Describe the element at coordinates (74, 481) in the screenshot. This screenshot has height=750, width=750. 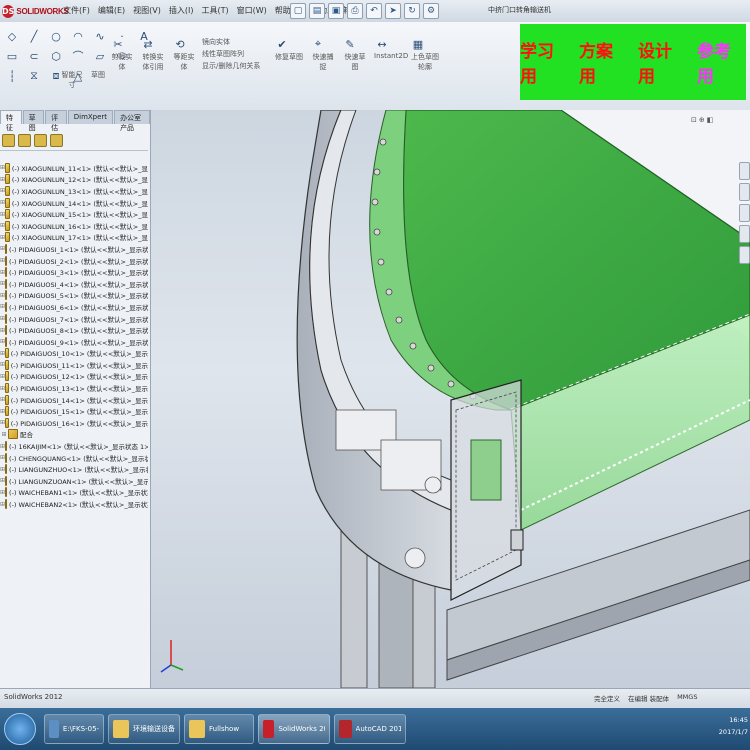
I see `tree-item: ⊞ (-) LIANGUNZUOAN<1> (默认<<默认>_显示状` at that location.